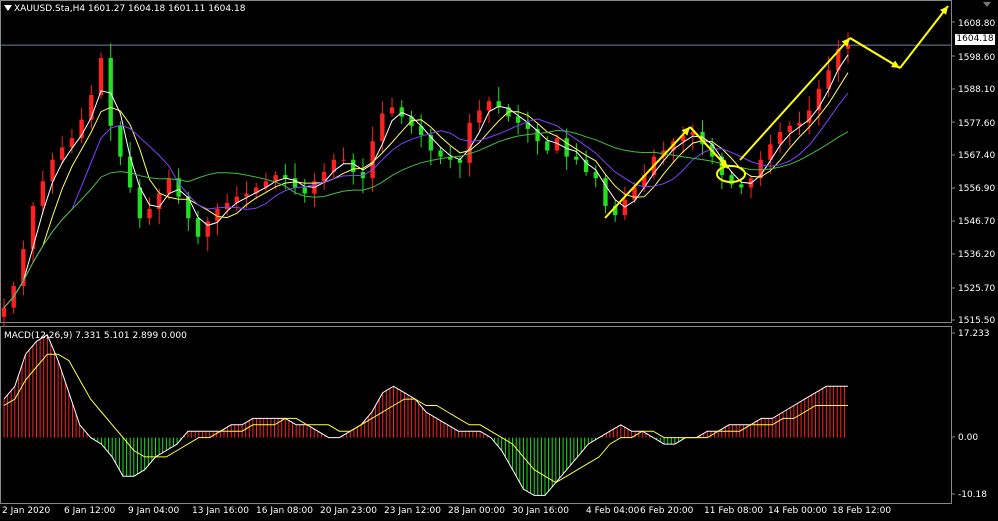 This screenshot has width=998, height=521. I want to click on time-tick: 23 Jan 12:00, so click(412, 511).